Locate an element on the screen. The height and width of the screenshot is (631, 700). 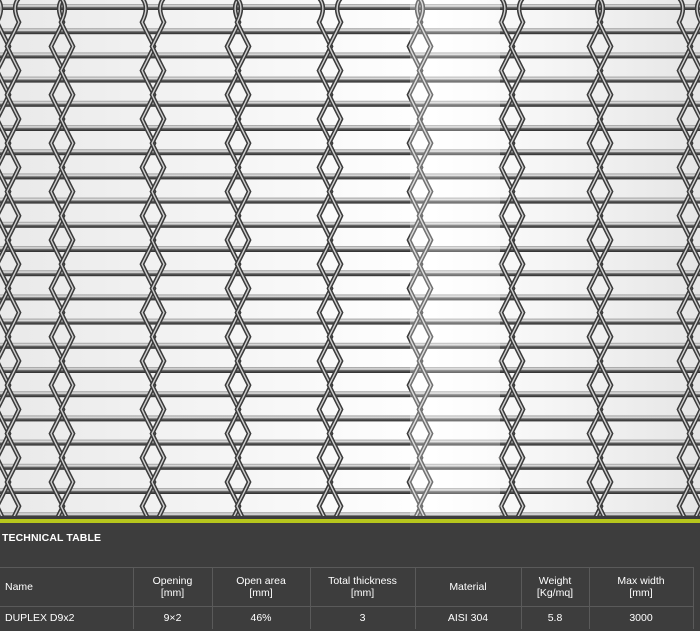
cell-max-width: 3000 is located at coordinates (641, 617).